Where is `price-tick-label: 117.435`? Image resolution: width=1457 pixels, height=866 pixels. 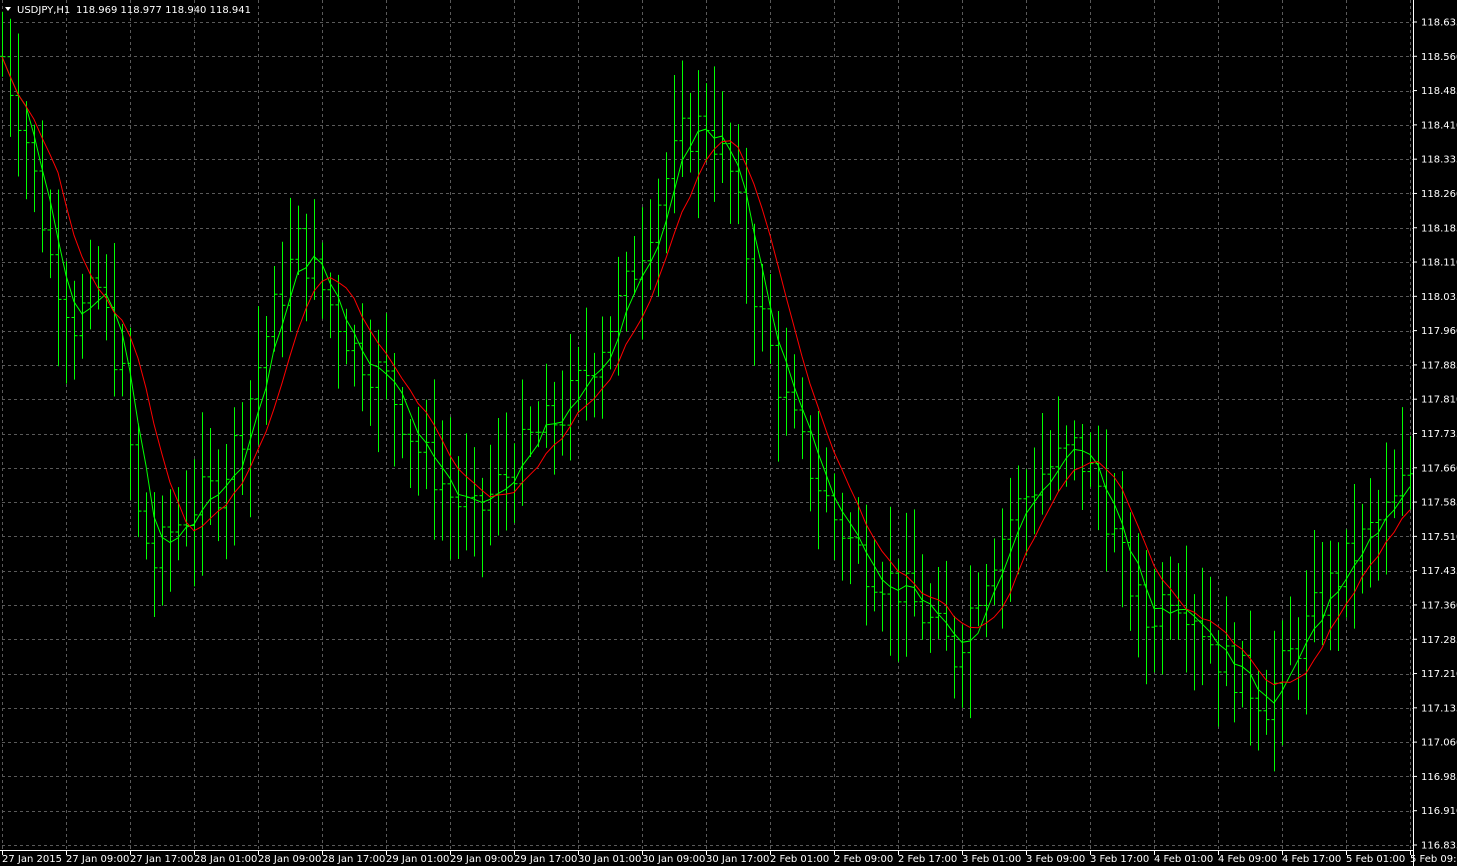
price-tick-label: 117.435 is located at coordinates (1439, 571).